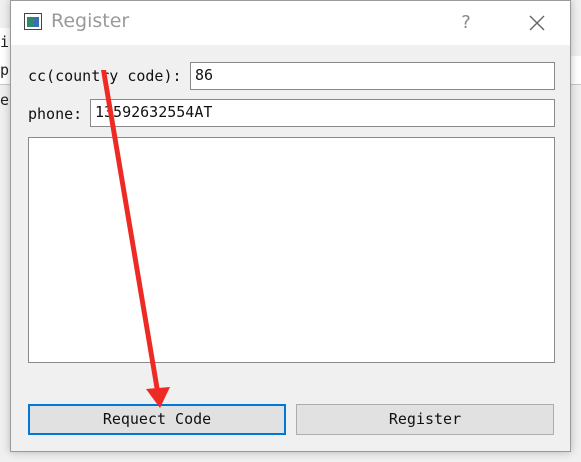 The width and height of the screenshot is (581, 462). What do you see at coordinates (157, 419) in the screenshot?
I see `request-code-button: Requect Code` at bounding box center [157, 419].